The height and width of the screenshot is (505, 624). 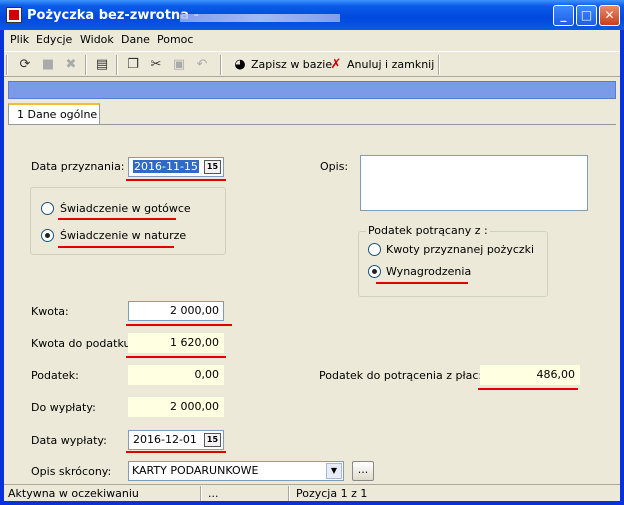 What do you see at coordinates (135, 39) in the screenshot?
I see `menu-dane: Dane` at bounding box center [135, 39].